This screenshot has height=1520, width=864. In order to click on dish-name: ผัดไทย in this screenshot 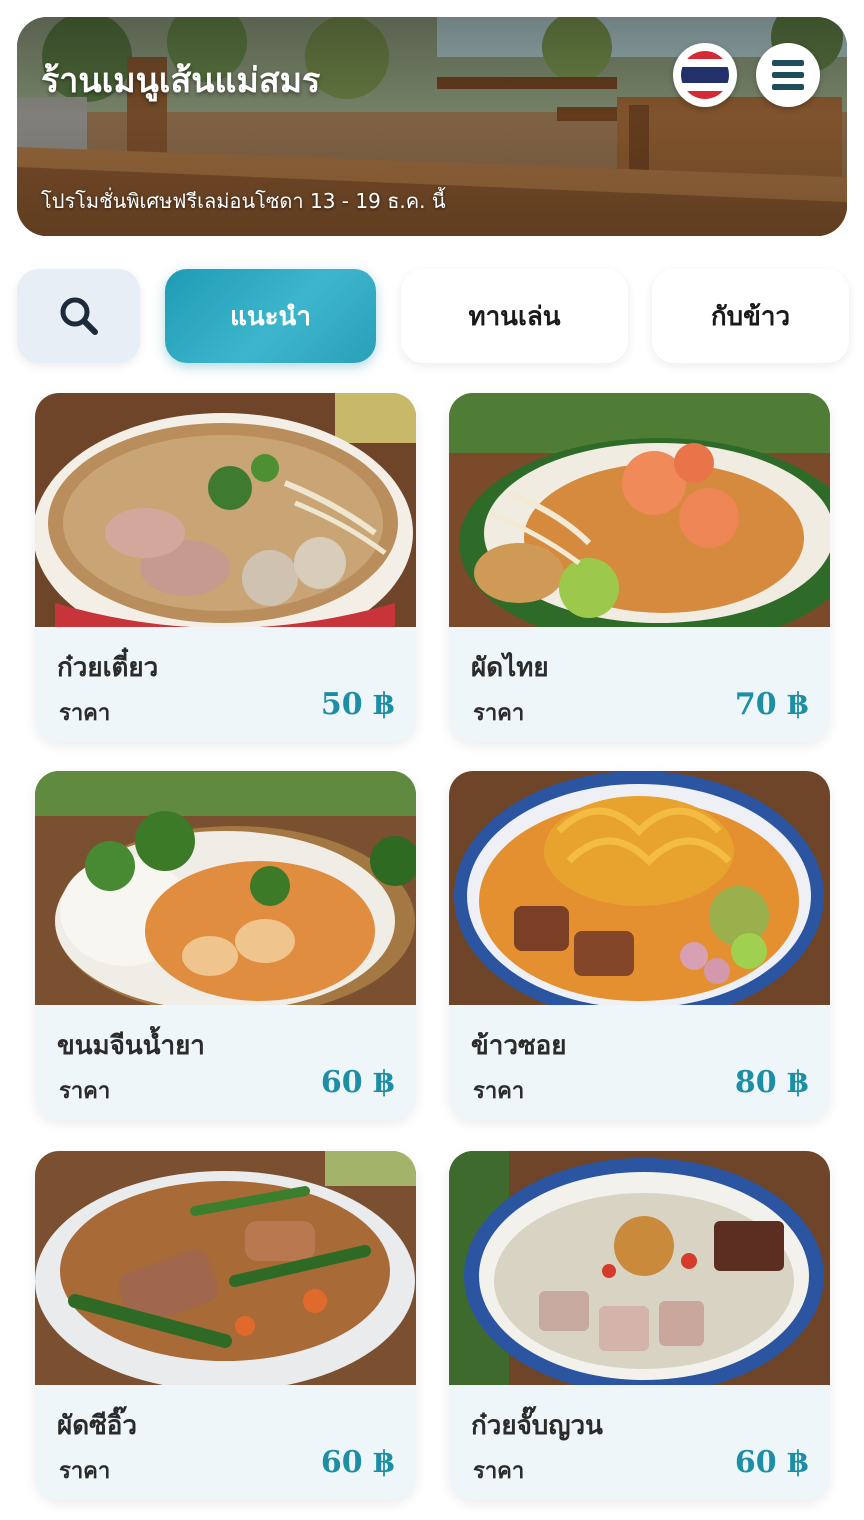, I will do `click(510, 668)`.